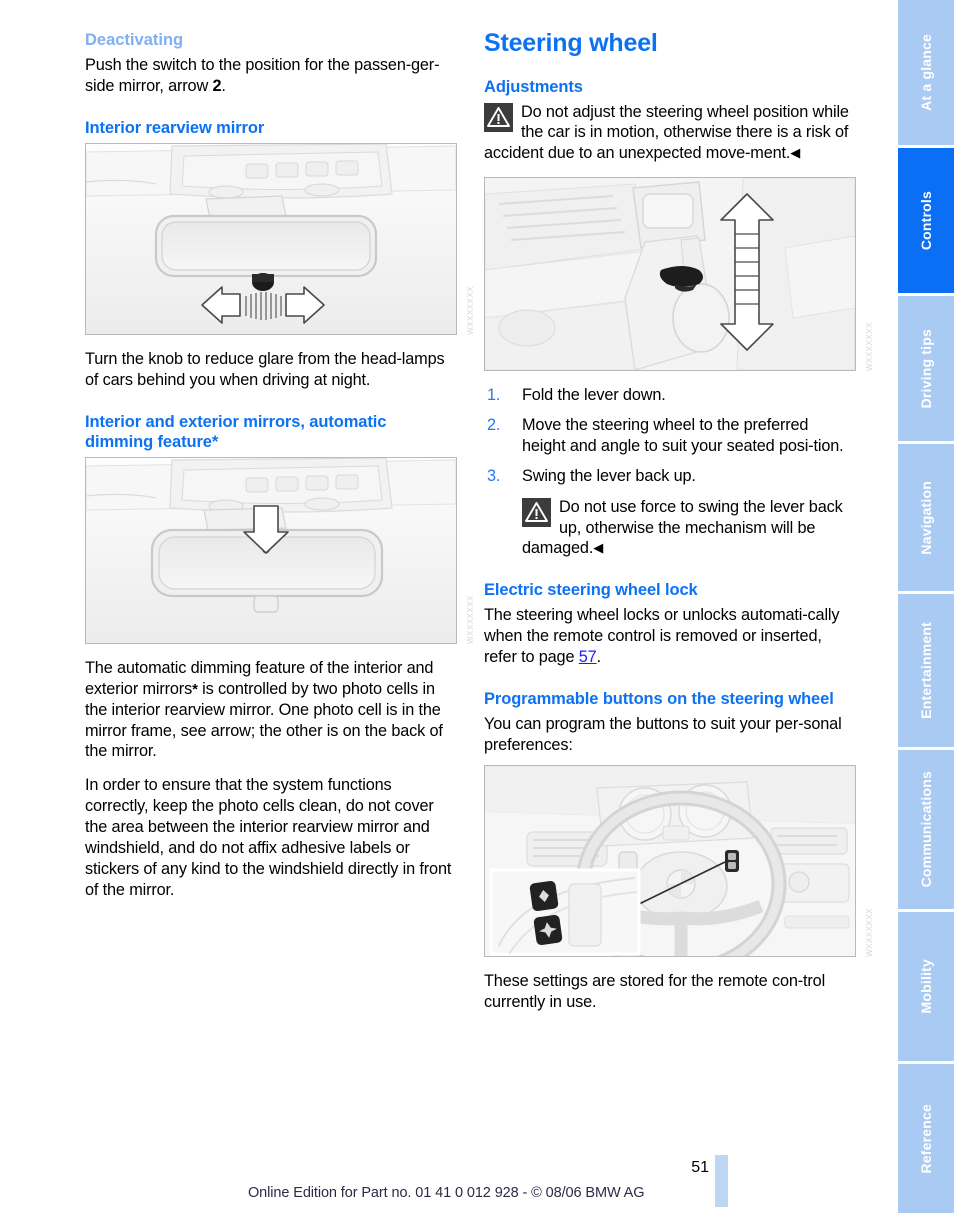 This screenshot has height=1213, width=954. What do you see at coordinates (175, 127) in the screenshot?
I see `heading-interior-rearview-mirror: Interior rearview mirror` at bounding box center [175, 127].